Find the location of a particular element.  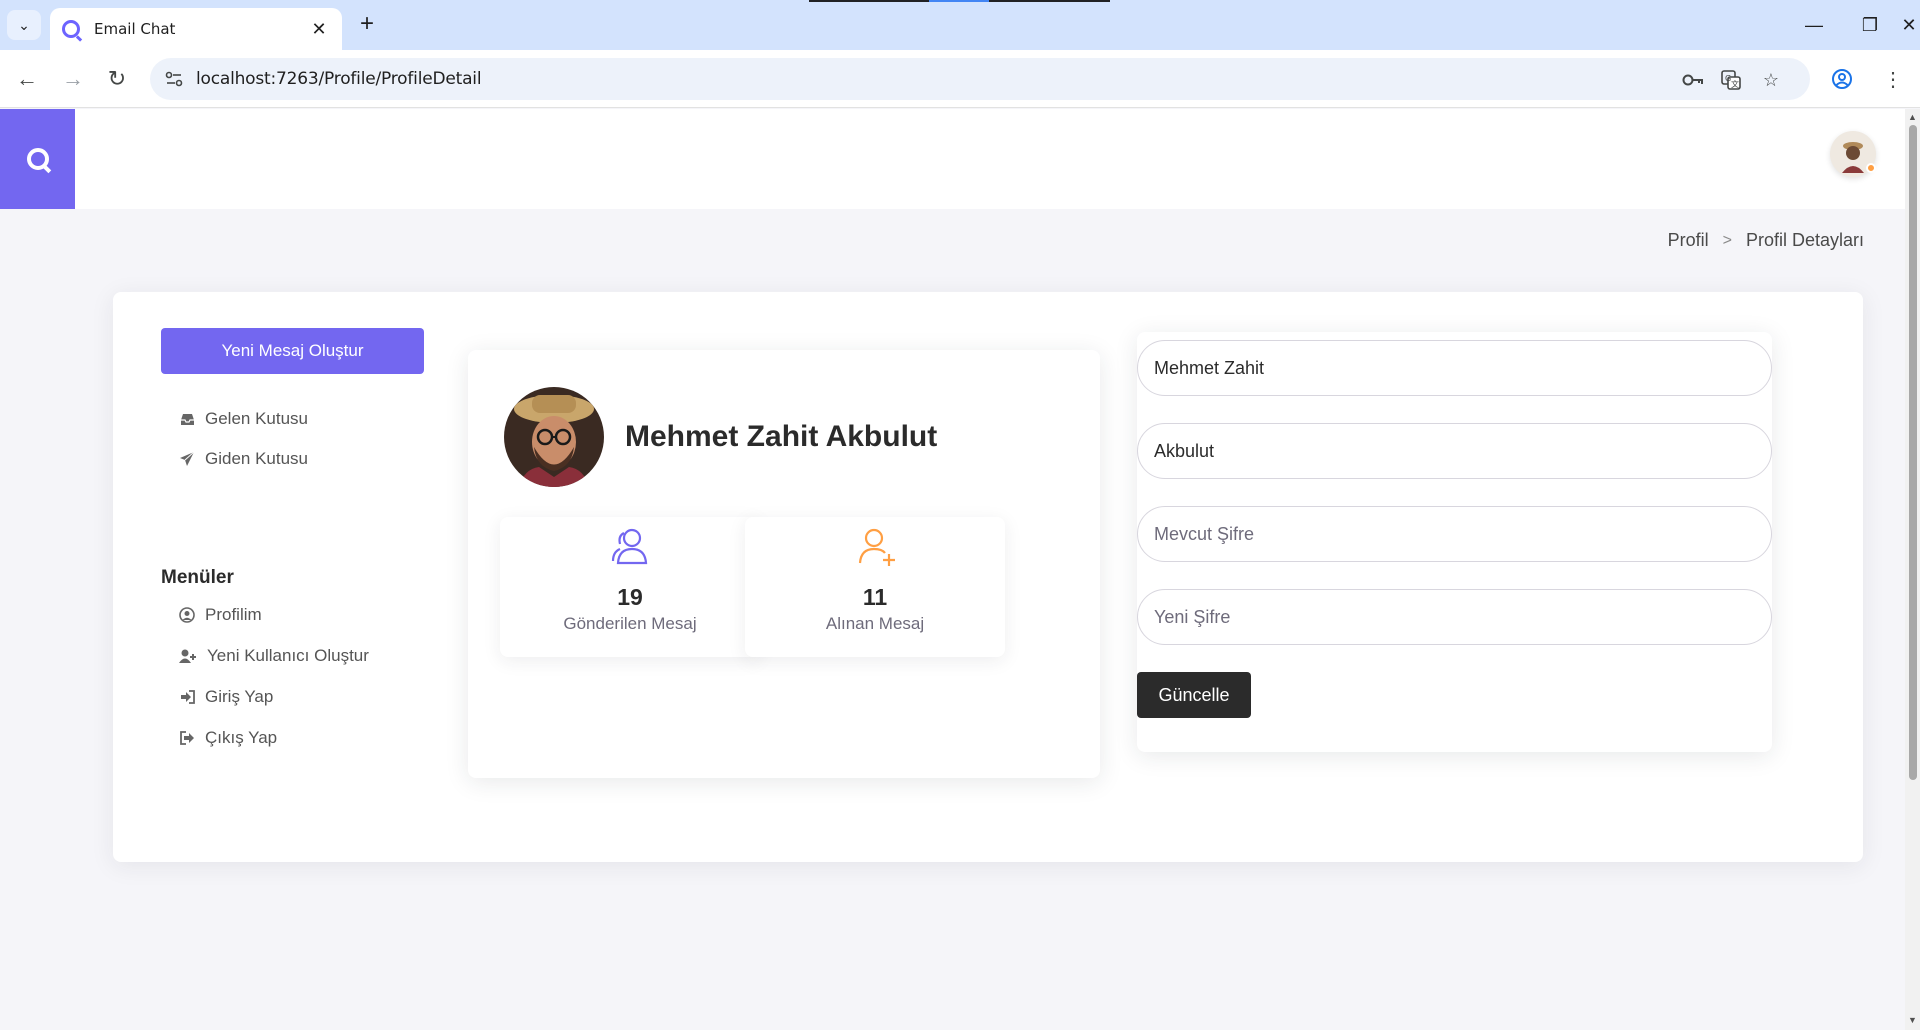

chevron-down-icon: ⌄ is located at coordinates (24, 24).